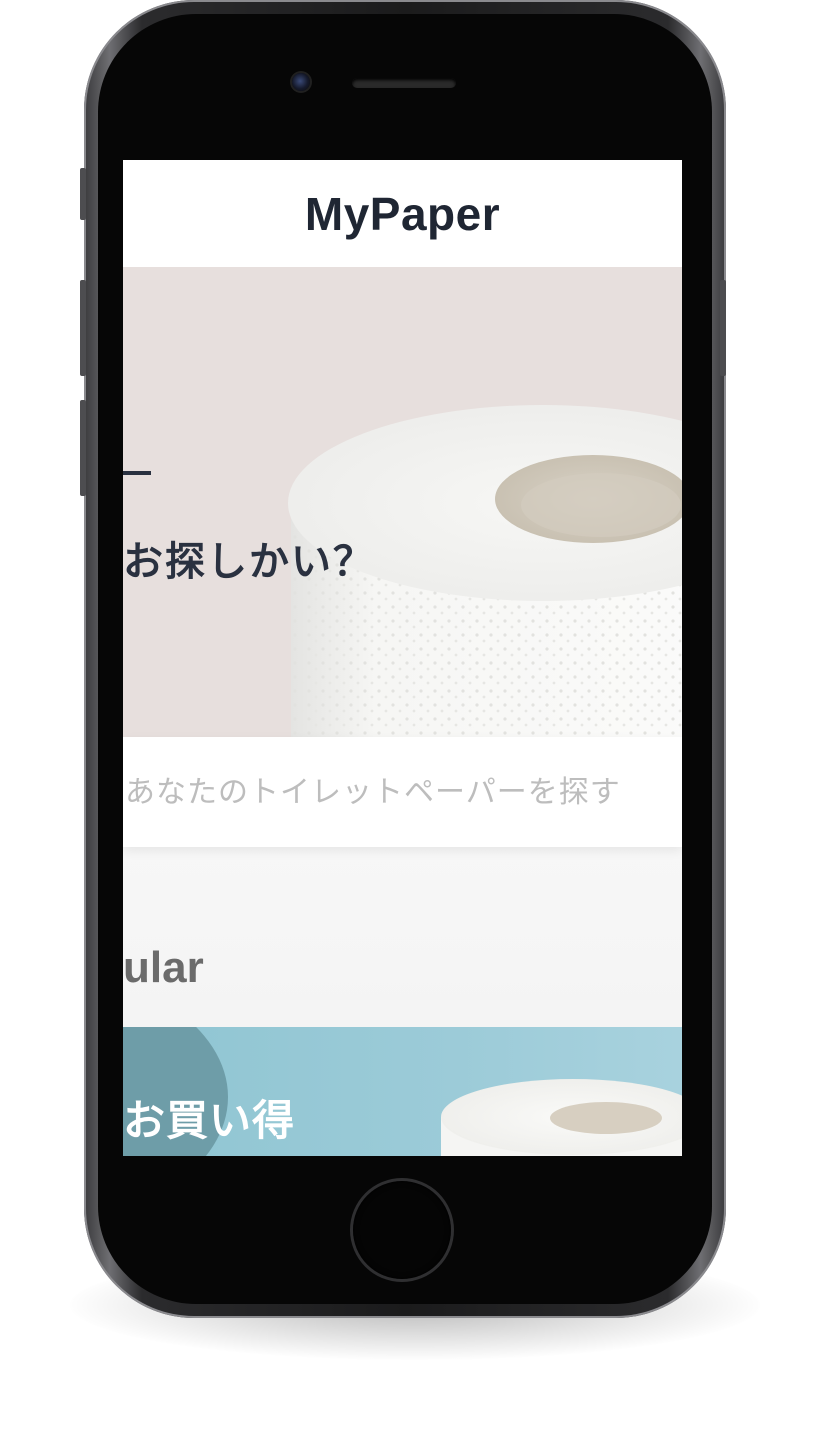  I want to click on home-button, so click(402, 1230).